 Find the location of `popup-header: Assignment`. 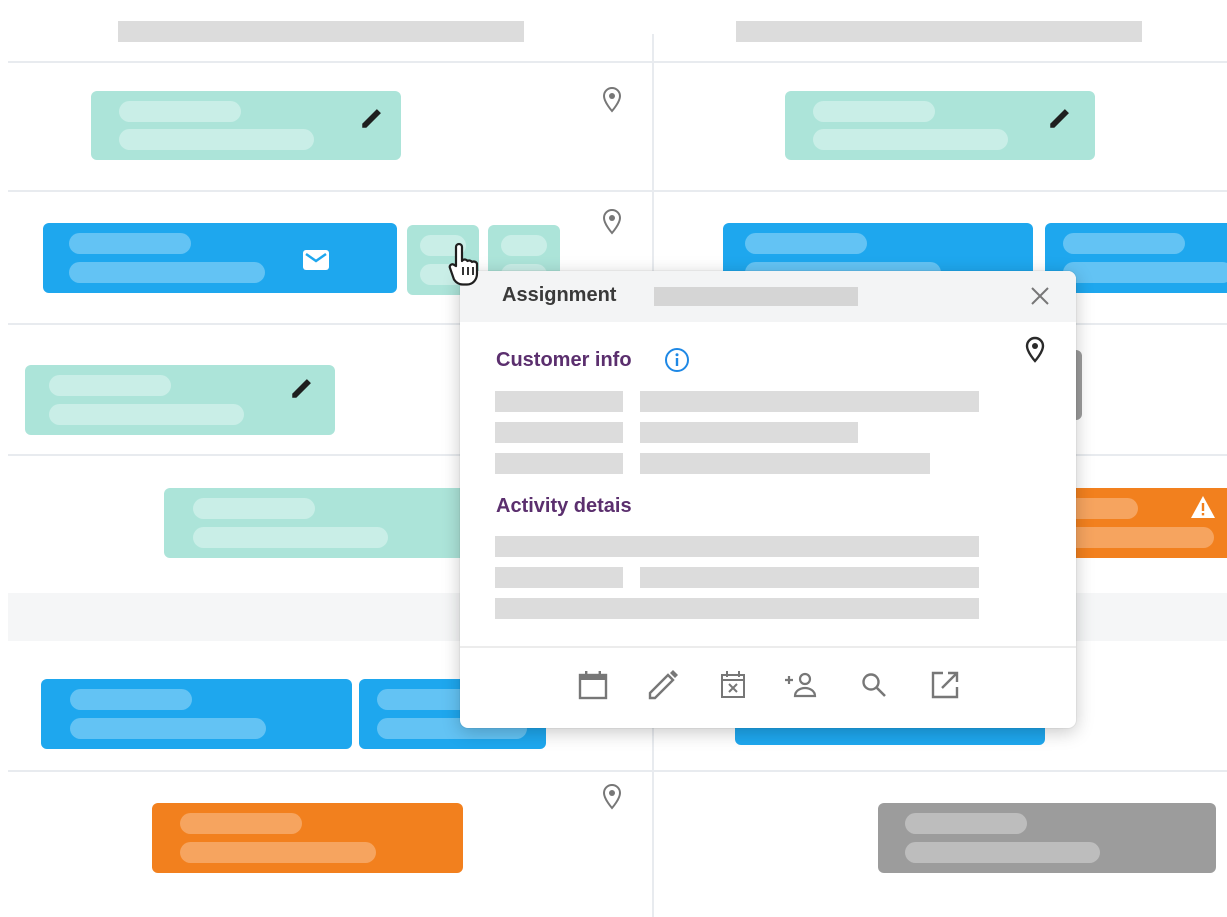

popup-header: Assignment is located at coordinates (768, 296).